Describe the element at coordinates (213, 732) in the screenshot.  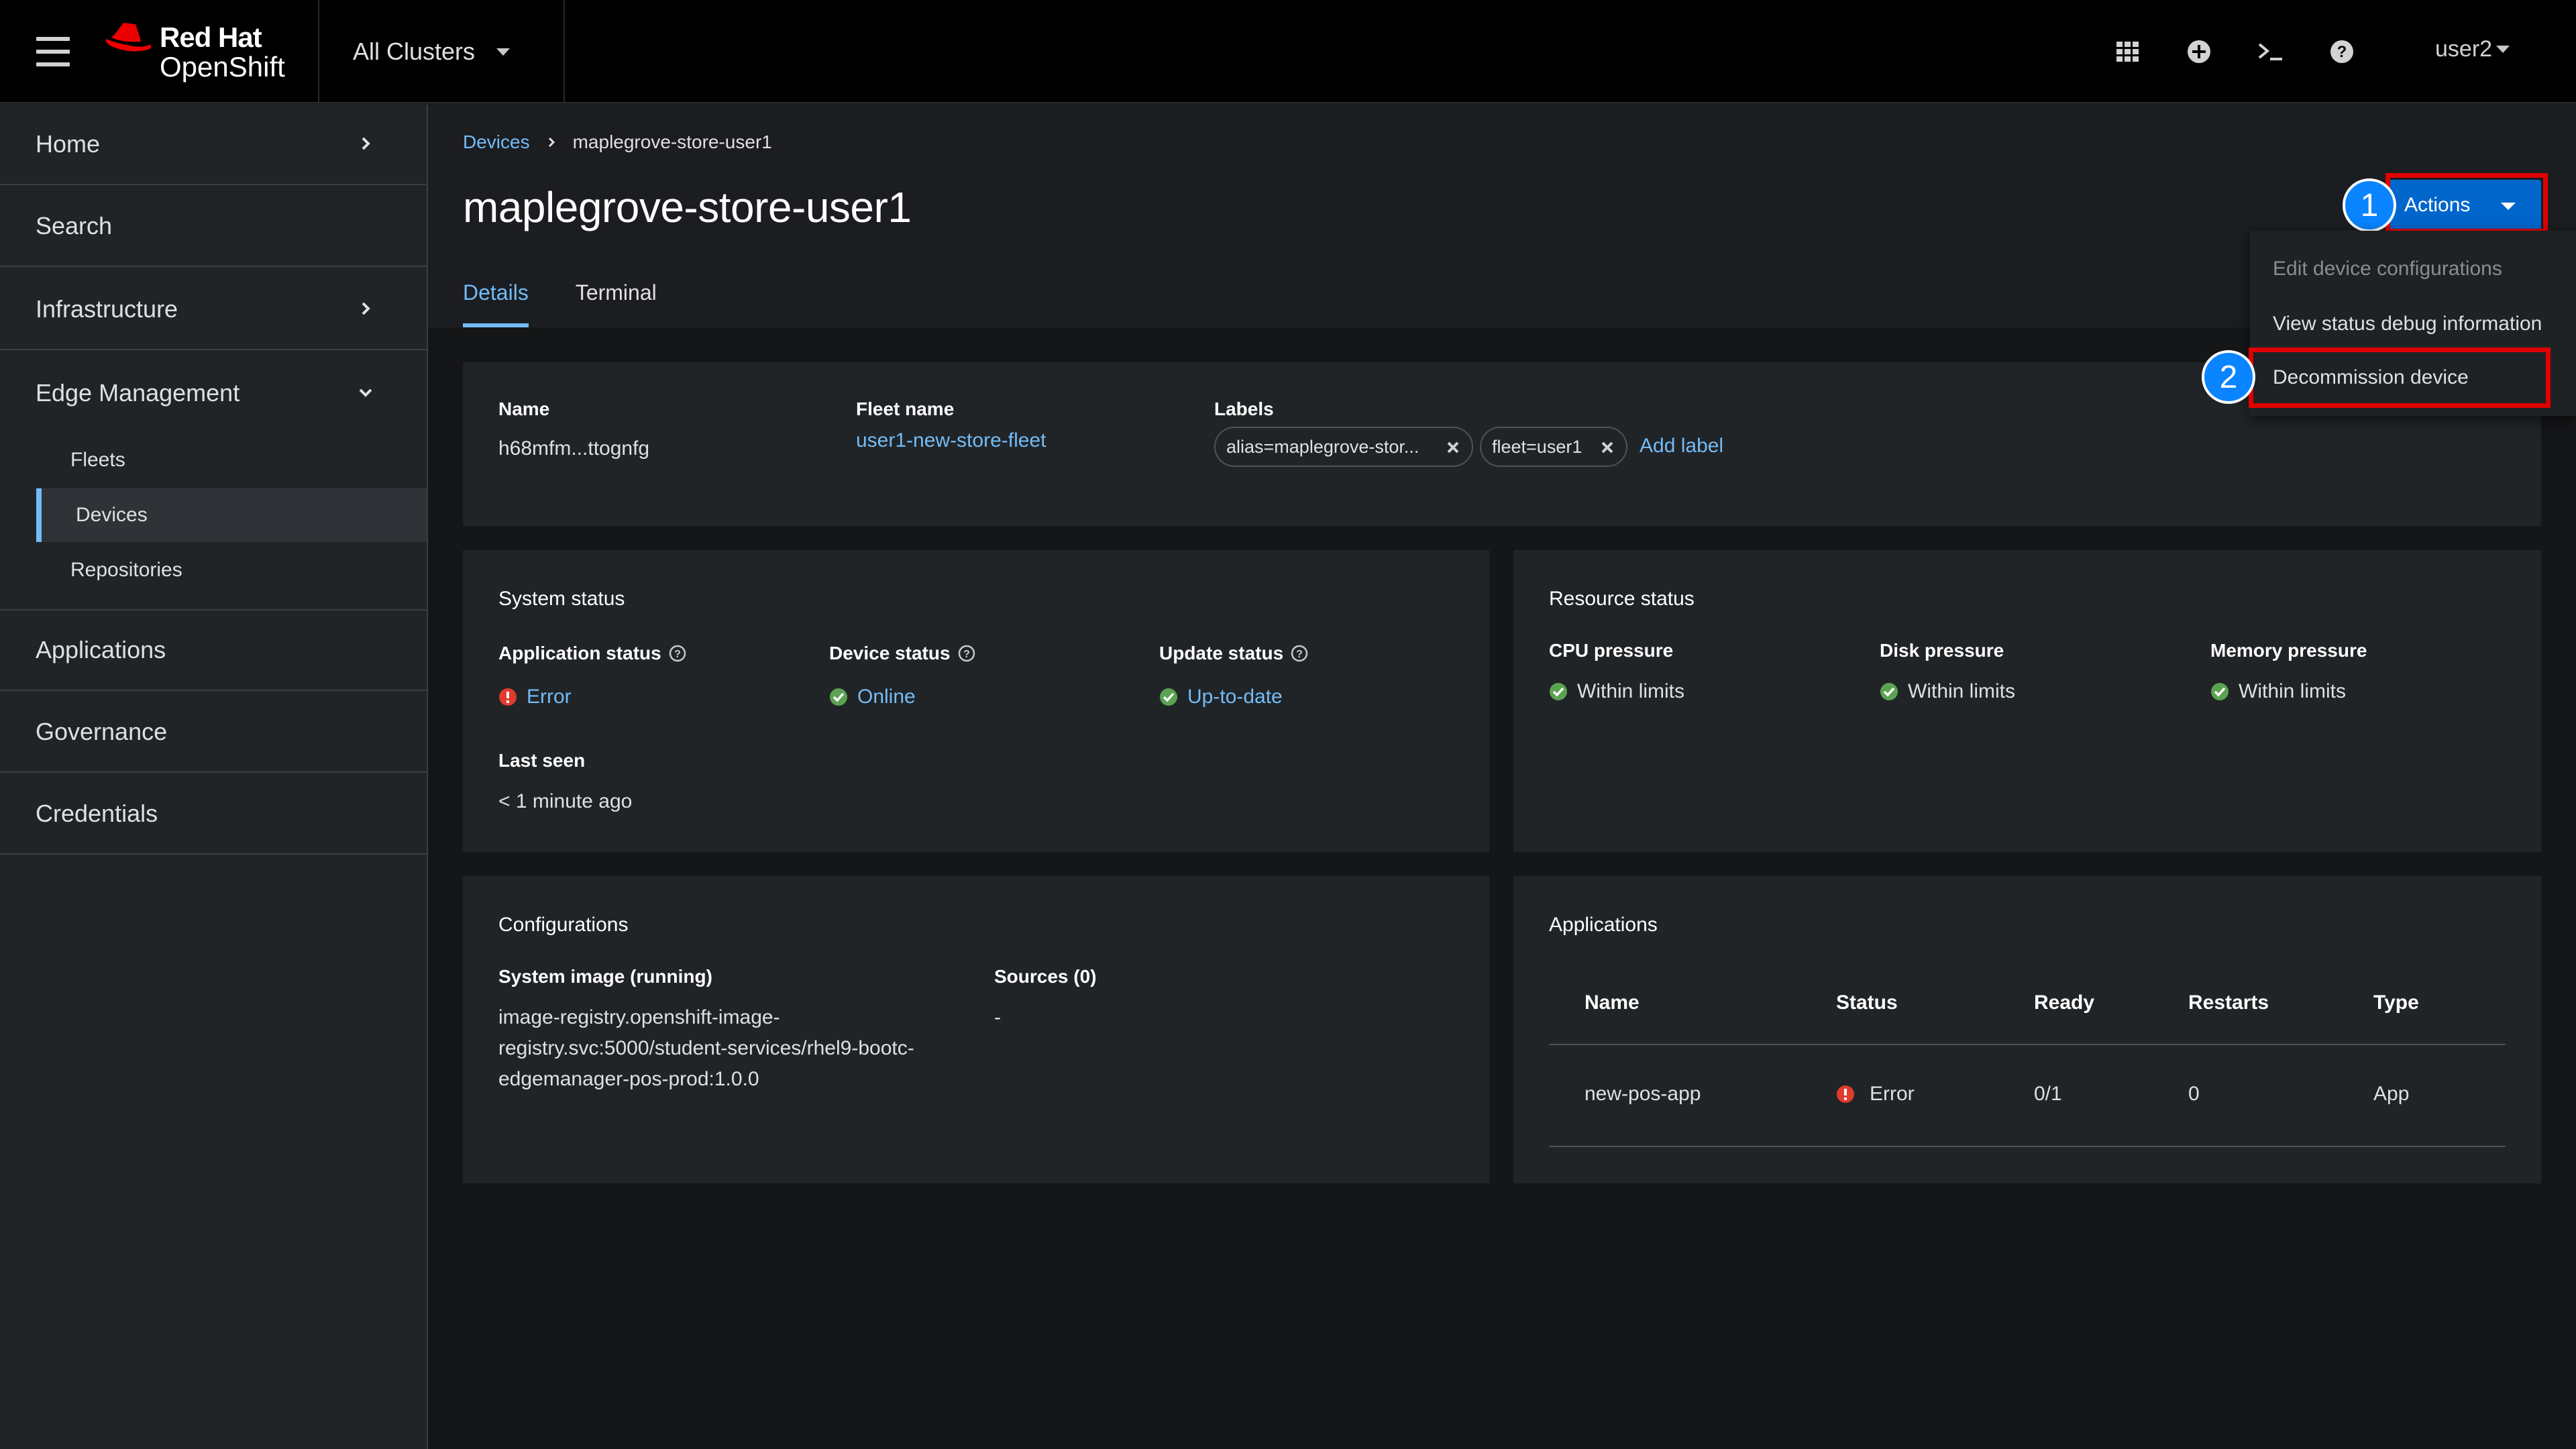
I see `nav-item-governance: Governance` at that location.